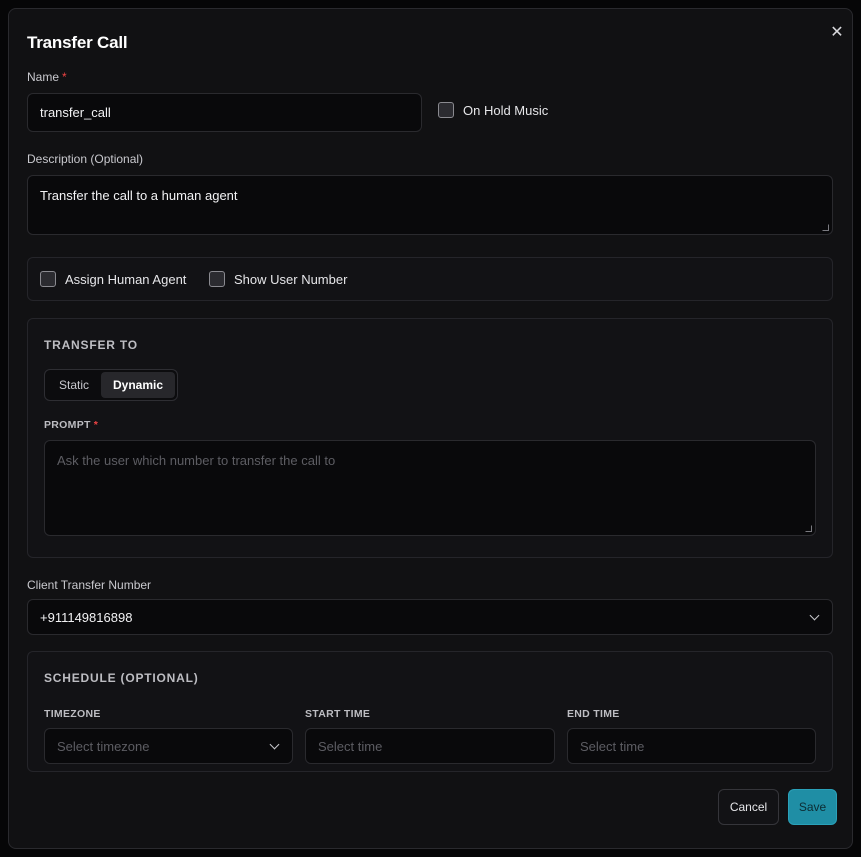 The width and height of the screenshot is (861, 857). What do you see at coordinates (139, 195) in the screenshot?
I see `description-value: Transfer the call to a human agent` at bounding box center [139, 195].